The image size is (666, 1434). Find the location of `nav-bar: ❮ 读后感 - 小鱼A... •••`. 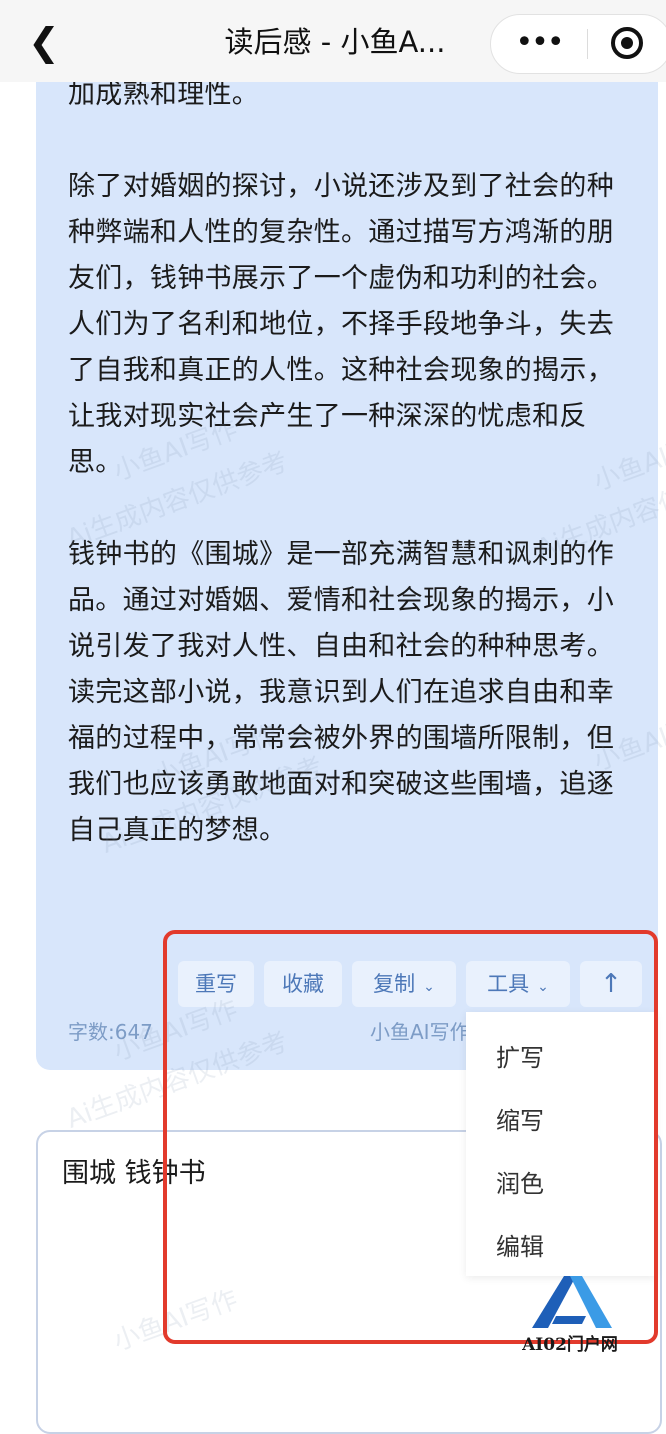

nav-bar: ❮ 读后感 - 小鱼A... ••• is located at coordinates (333, 41).